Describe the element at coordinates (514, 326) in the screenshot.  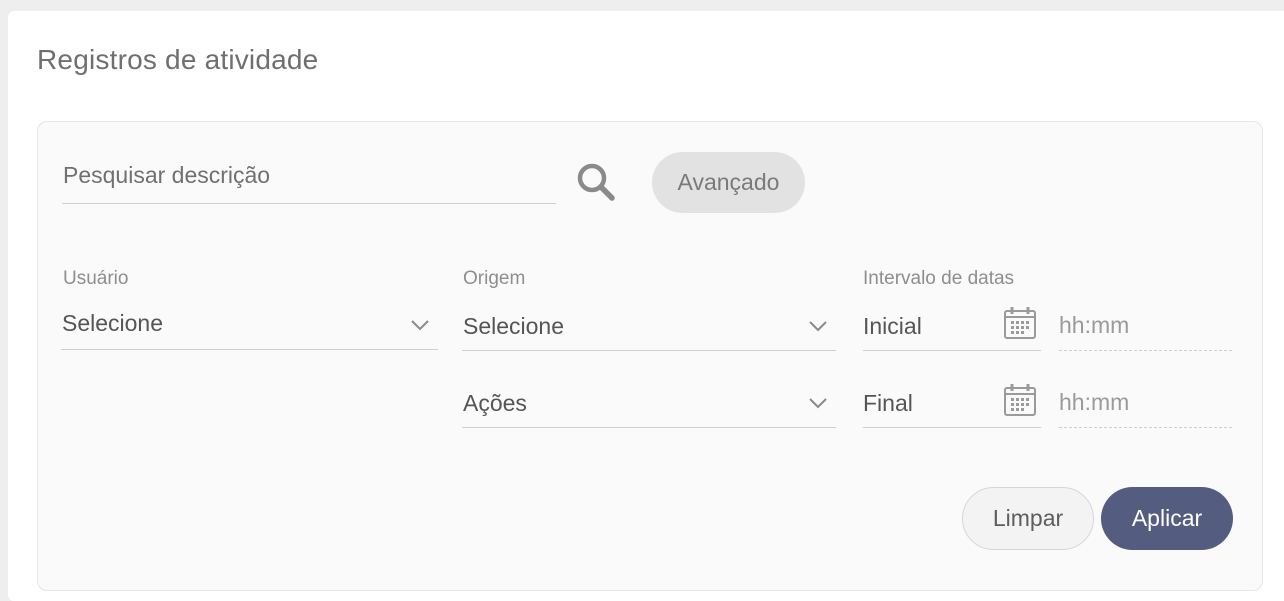
I see `origin-select-value: Selecione` at that location.